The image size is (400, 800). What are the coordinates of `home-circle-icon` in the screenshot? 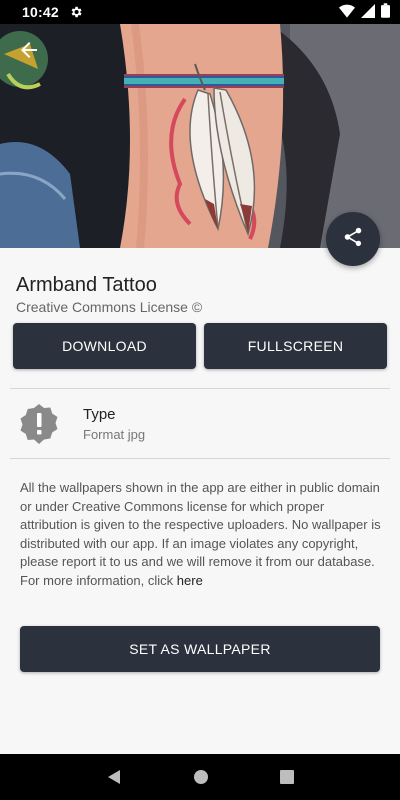 It's located at (201, 777).